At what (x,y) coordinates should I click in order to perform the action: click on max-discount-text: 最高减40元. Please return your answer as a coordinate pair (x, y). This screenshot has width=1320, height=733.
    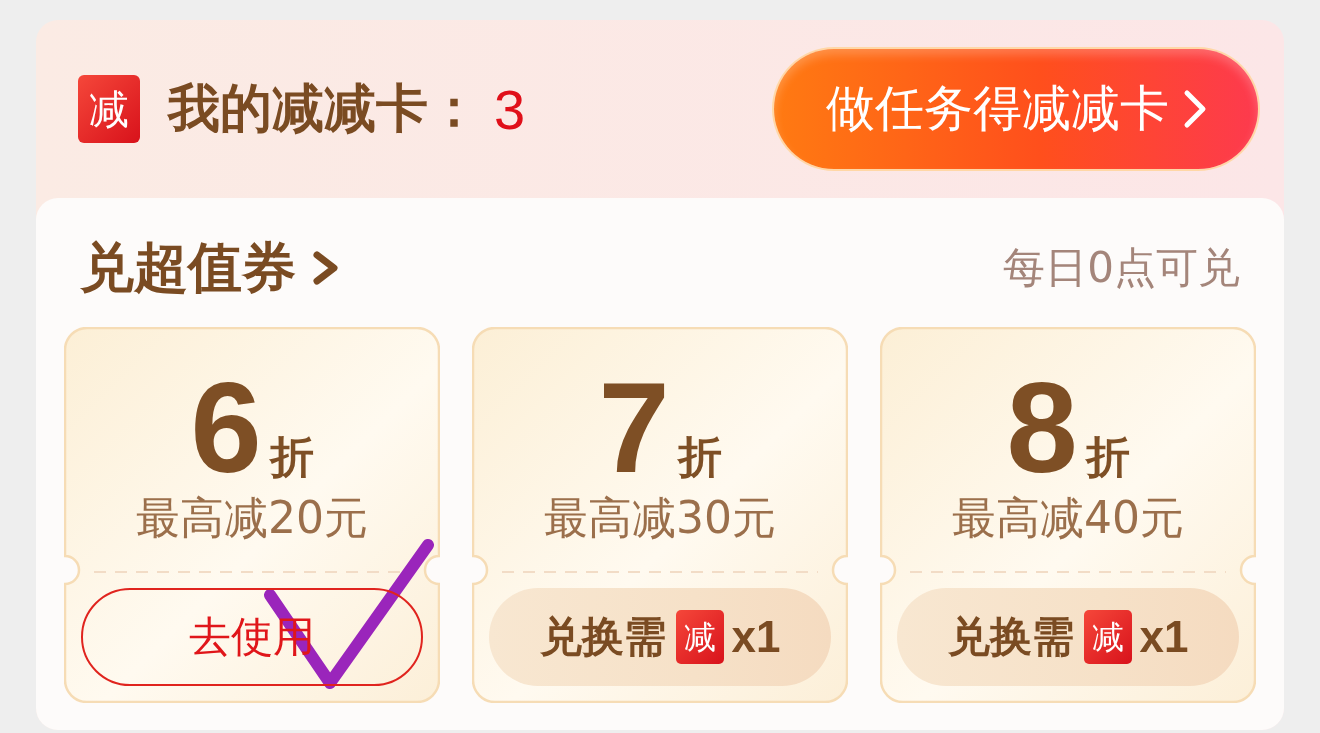
    Looking at the image, I should click on (1068, 518).